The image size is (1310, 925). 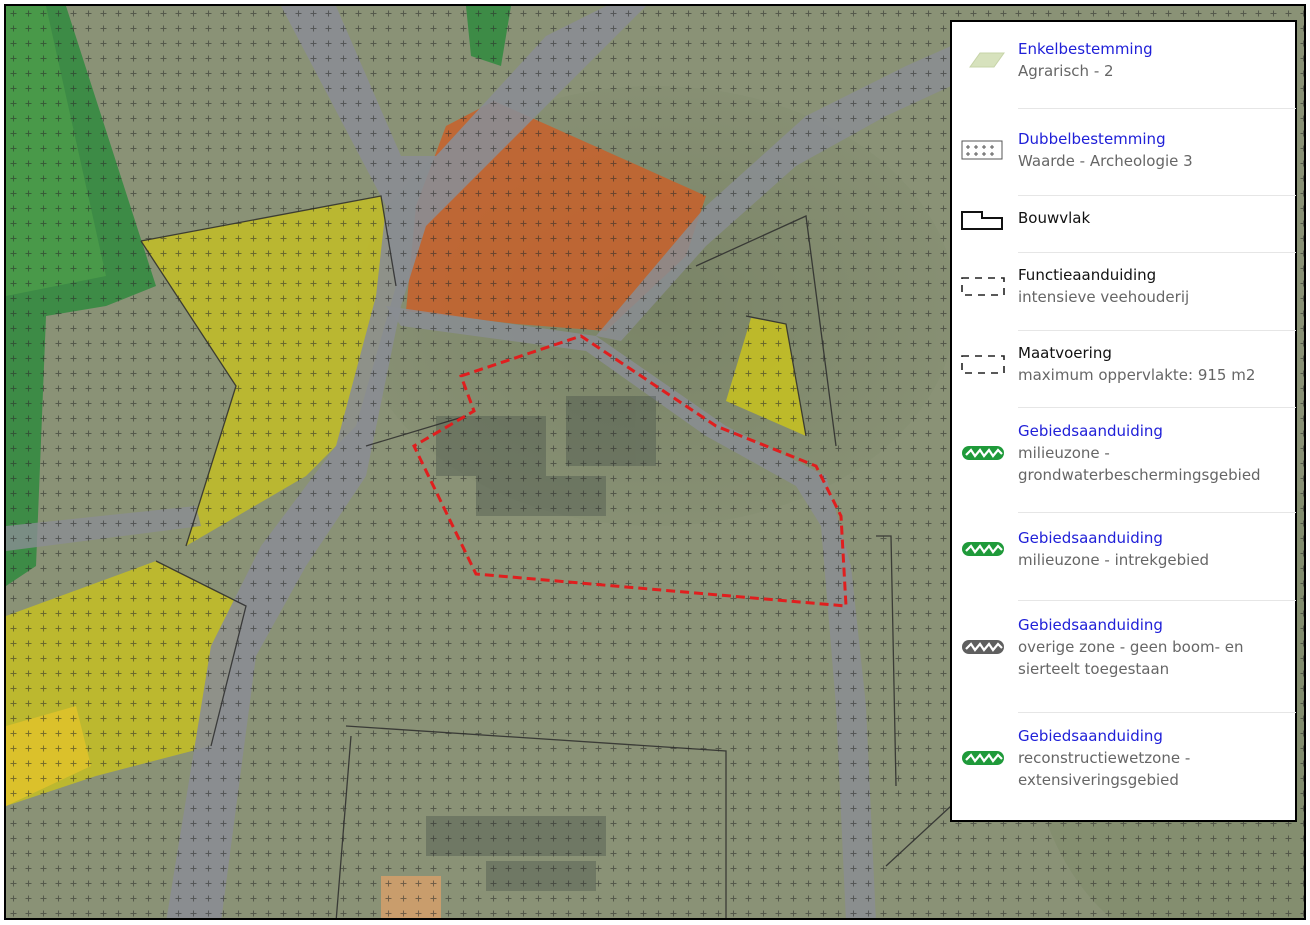 What do you see at coordinates (983, 150) in the screenshot?
I see `crosses-grid-icon` at bounding box center [983, 150].